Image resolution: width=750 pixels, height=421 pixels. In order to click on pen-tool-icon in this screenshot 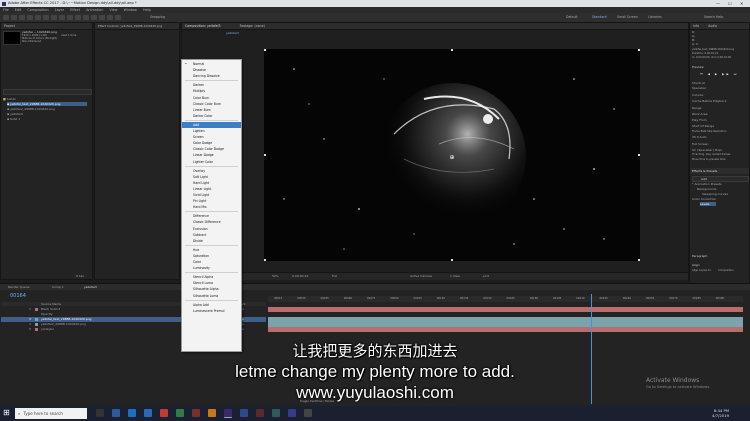, I will do `click(70, 17)`.